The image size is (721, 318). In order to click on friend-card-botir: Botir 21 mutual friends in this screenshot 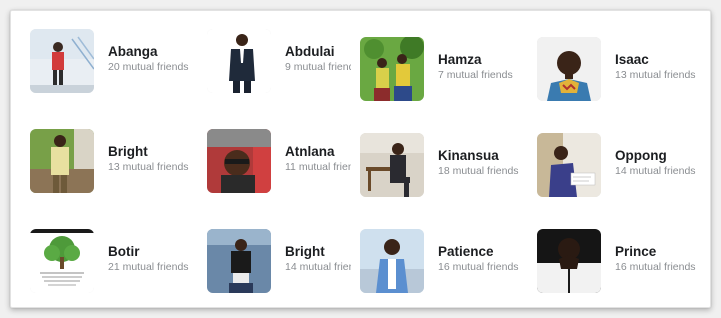, I will do `click(115, 264)`.